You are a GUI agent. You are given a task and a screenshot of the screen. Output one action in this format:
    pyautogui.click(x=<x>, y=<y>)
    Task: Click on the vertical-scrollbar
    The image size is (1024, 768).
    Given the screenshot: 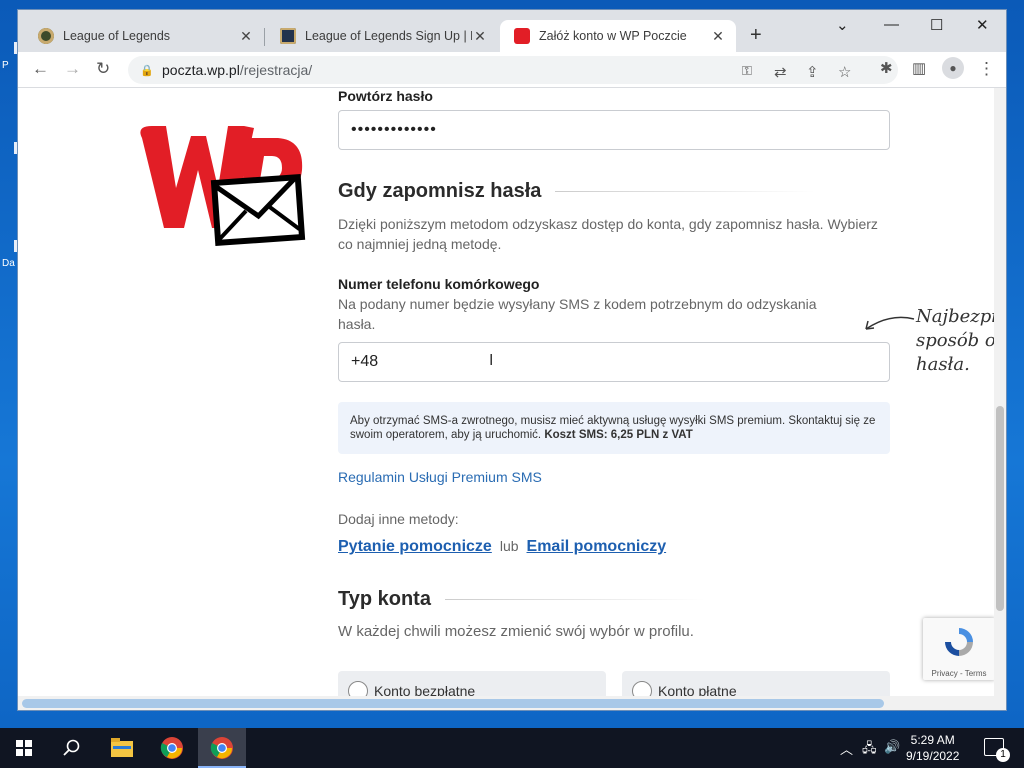 What is the action you would take?
    pyautogui.click(x=1000, y=392)
    